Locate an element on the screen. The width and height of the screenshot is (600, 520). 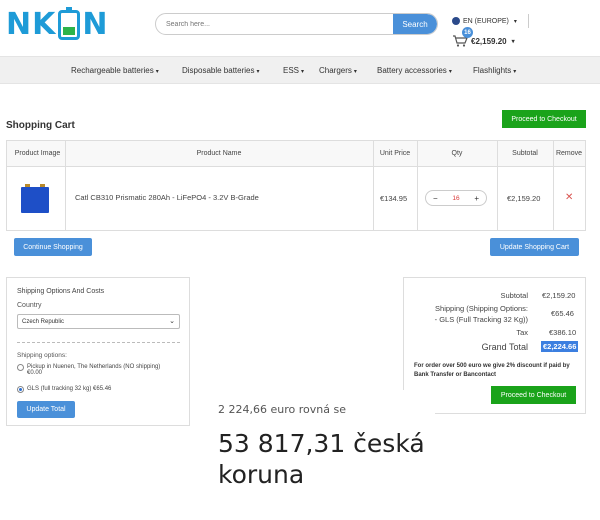
cart-total: €2,159.20 is located at coordinates (489, 41).